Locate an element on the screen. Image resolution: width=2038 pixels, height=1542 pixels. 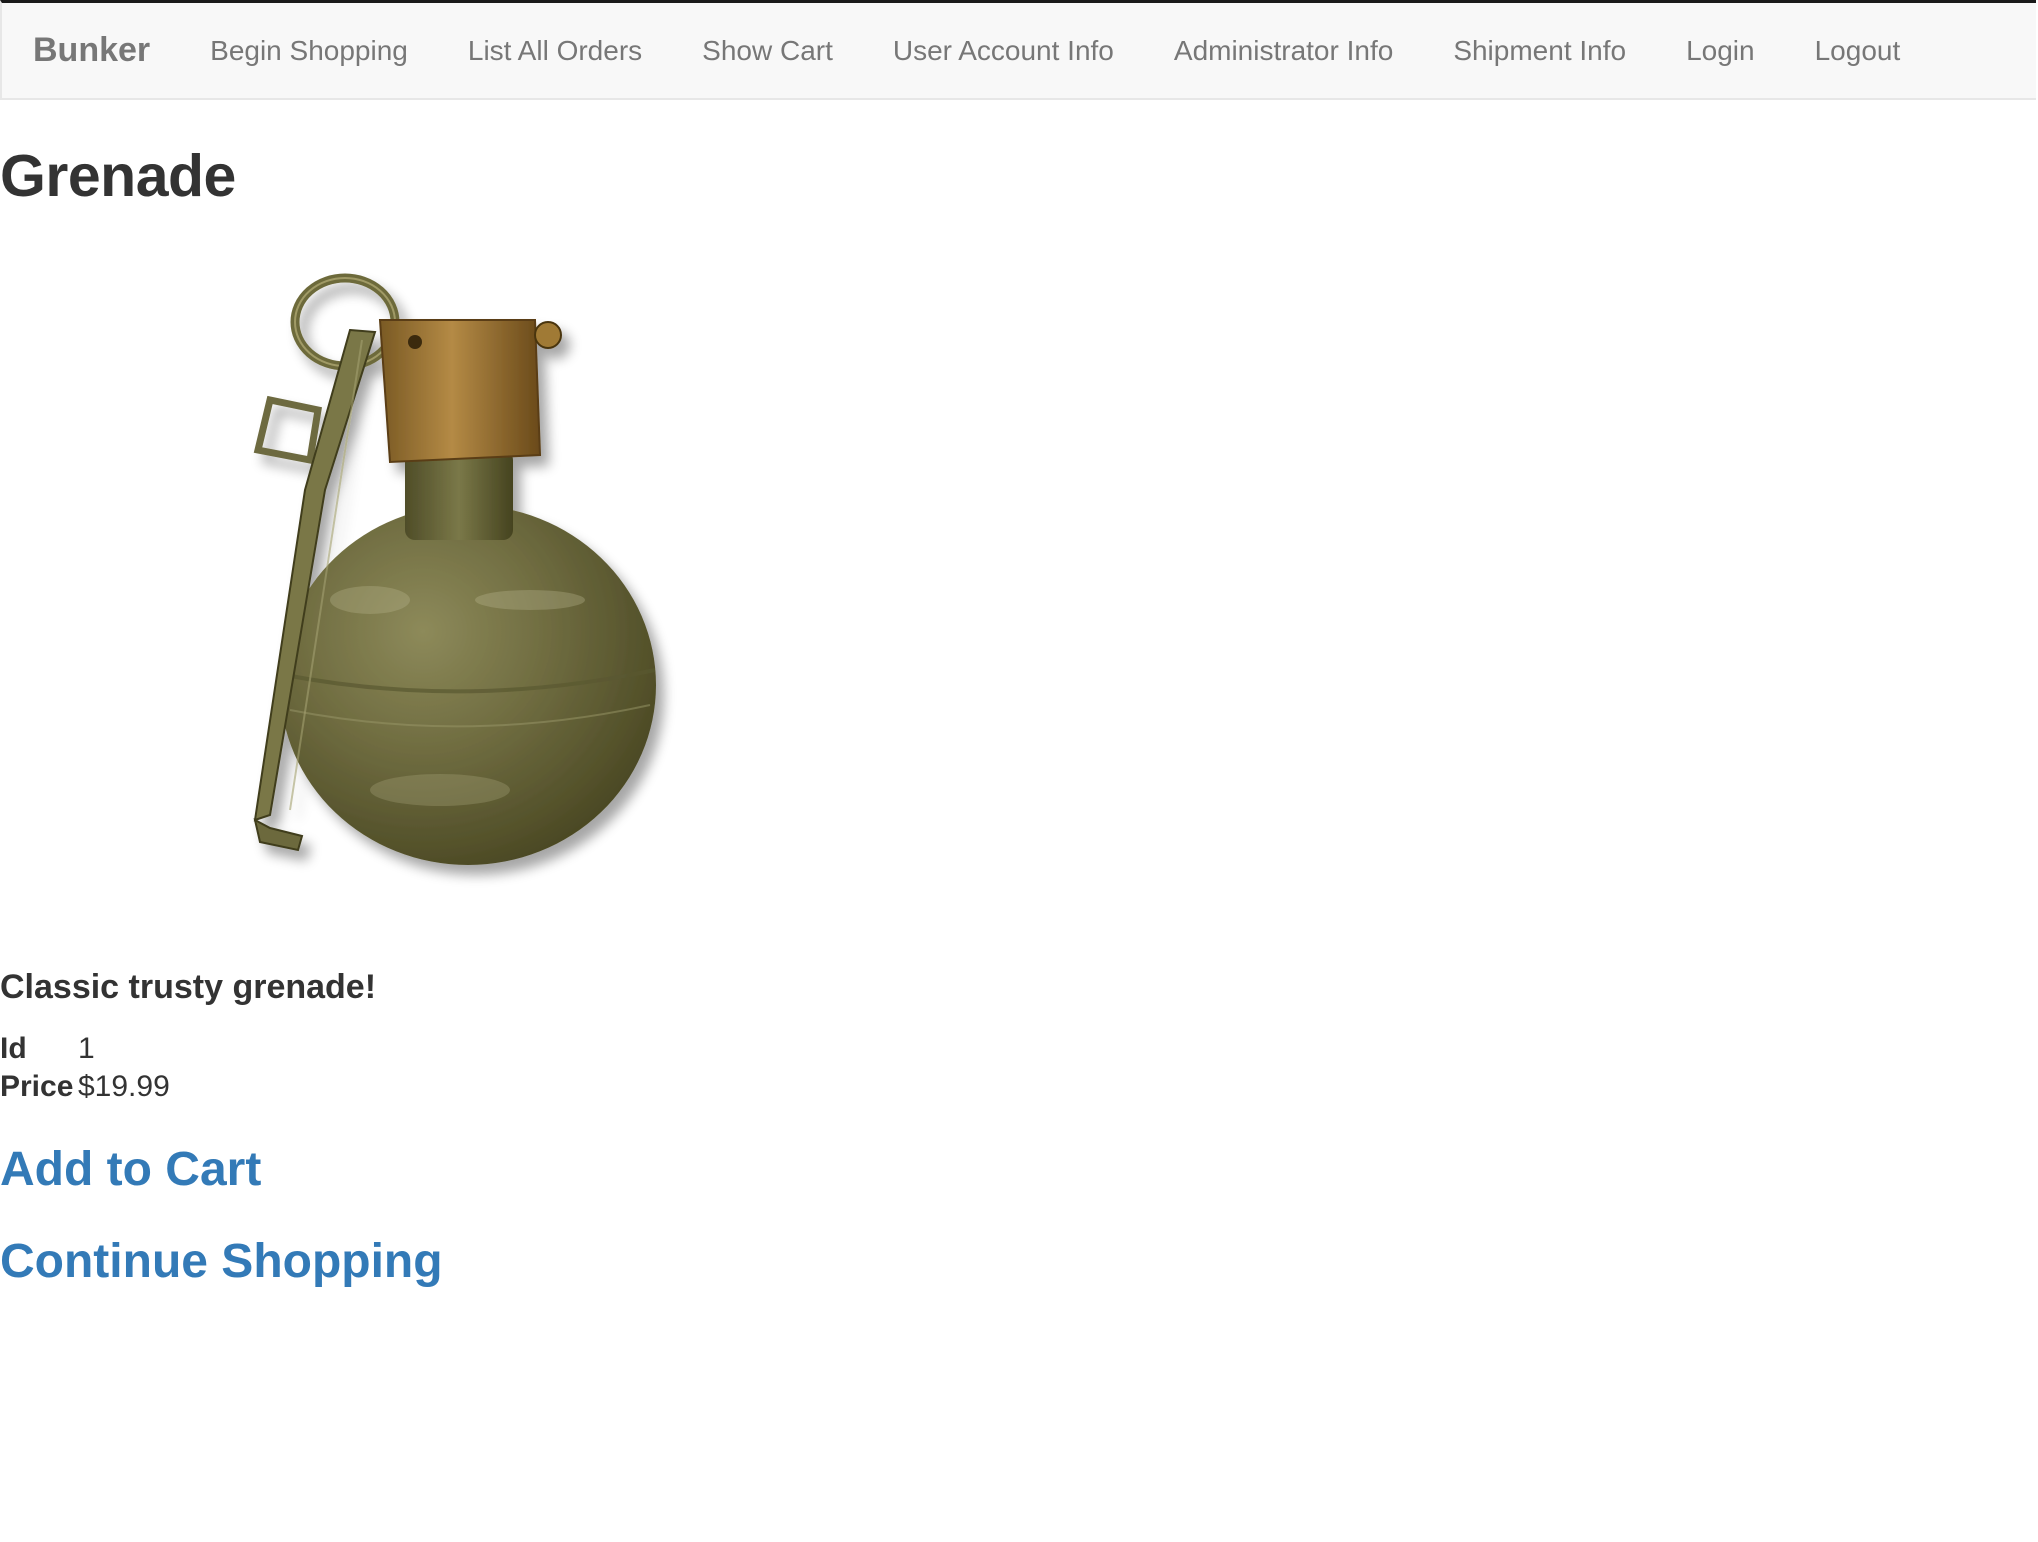
price-label: Price is located at coordinates (37, 1086).